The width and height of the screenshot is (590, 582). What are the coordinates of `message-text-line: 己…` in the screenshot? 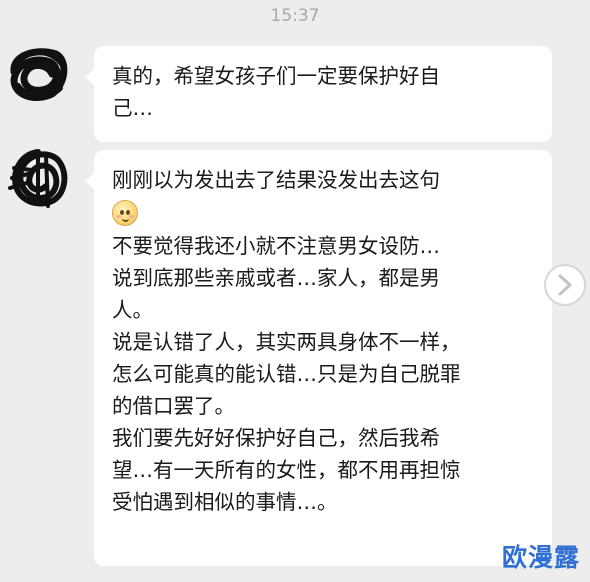 It's located at (132, 108).